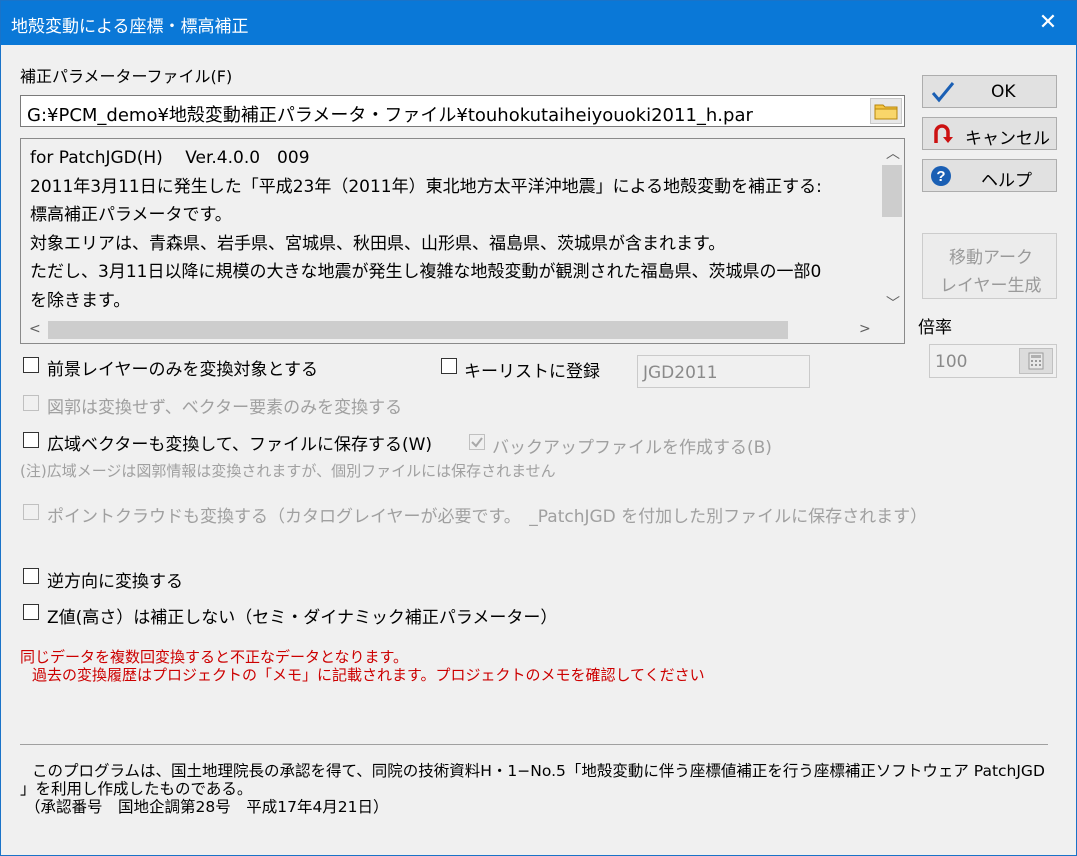  I want to click on register-keylist-label: キーリストに登録, so click(532, 372).